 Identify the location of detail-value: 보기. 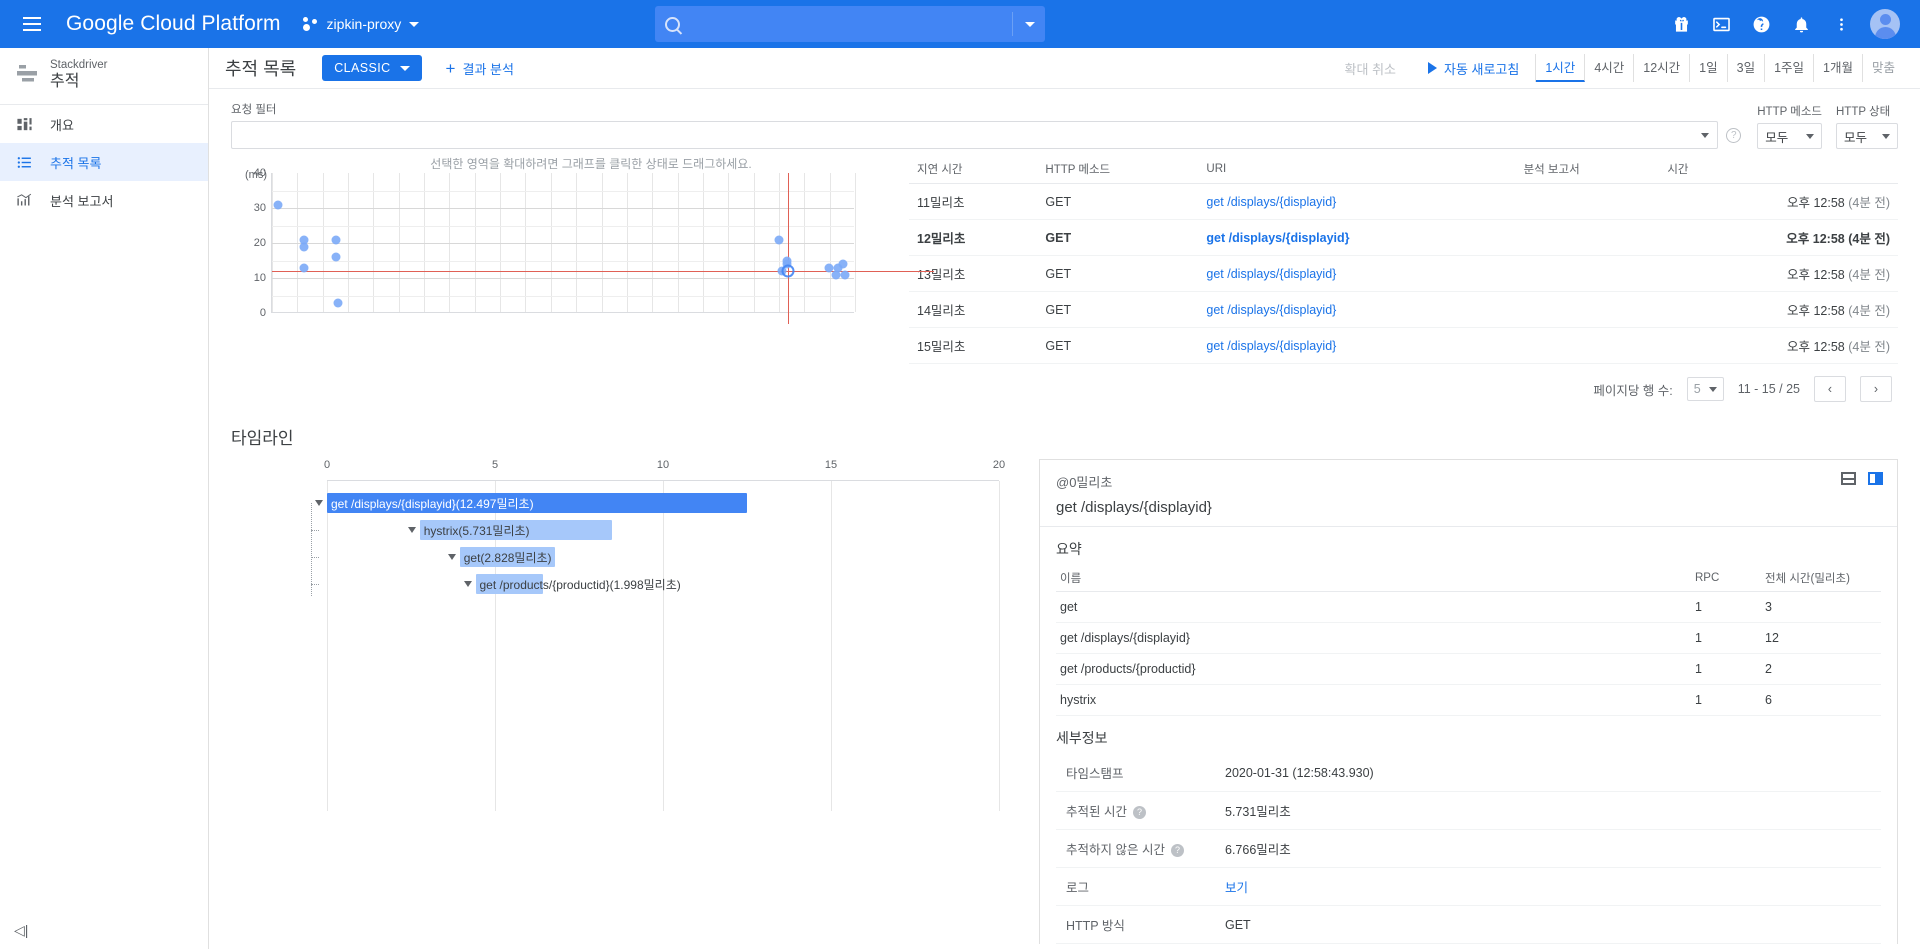
(1551, 886).